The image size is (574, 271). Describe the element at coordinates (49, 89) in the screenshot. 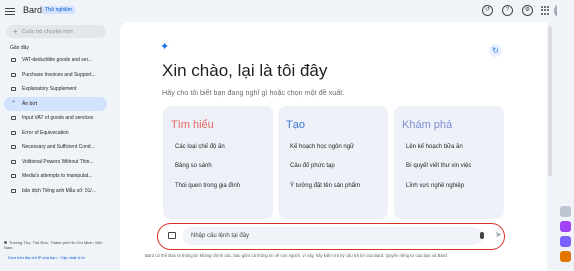

I see `chat-item-label: Explanatory Supplement` at that location.